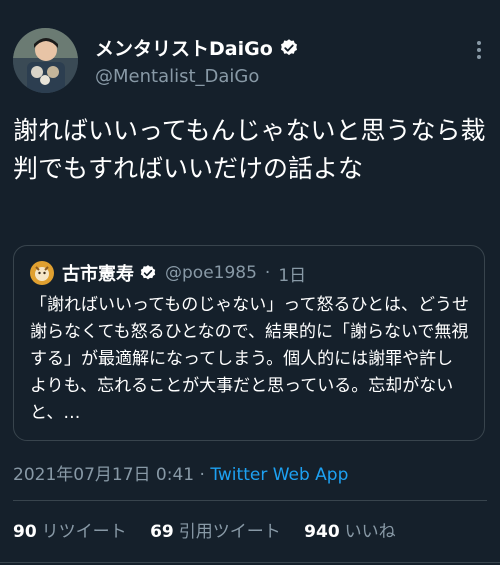 This screenshot has width=500, height=565. I want to click on tweet-timestamp: 2021年07月17日 0:41, so click(103, 475).